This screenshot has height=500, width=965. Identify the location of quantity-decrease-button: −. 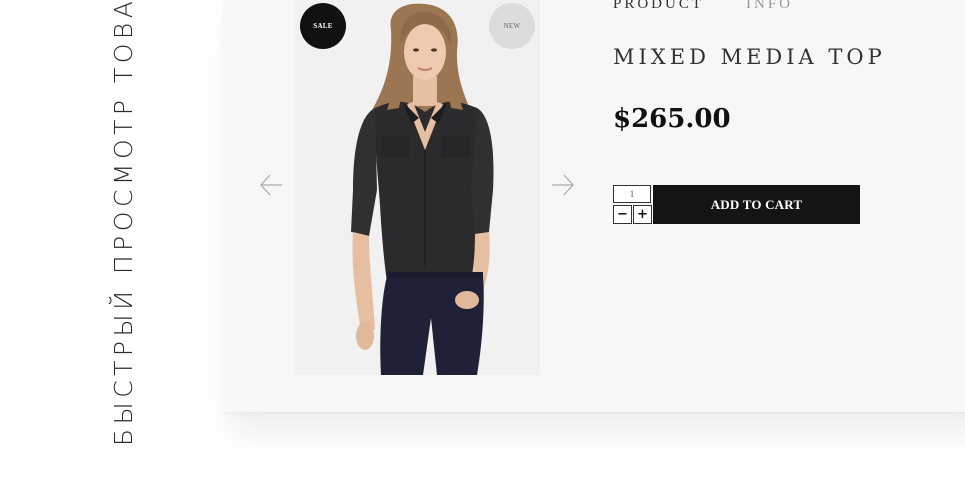
(622, 214).